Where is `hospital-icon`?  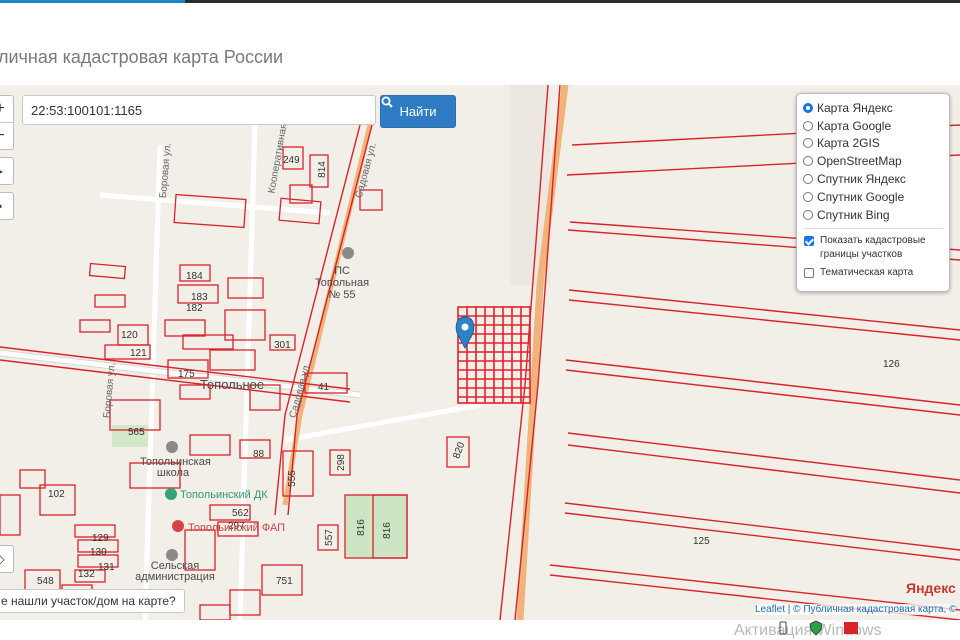 hospital-icon is located at coordinates (178, 526).